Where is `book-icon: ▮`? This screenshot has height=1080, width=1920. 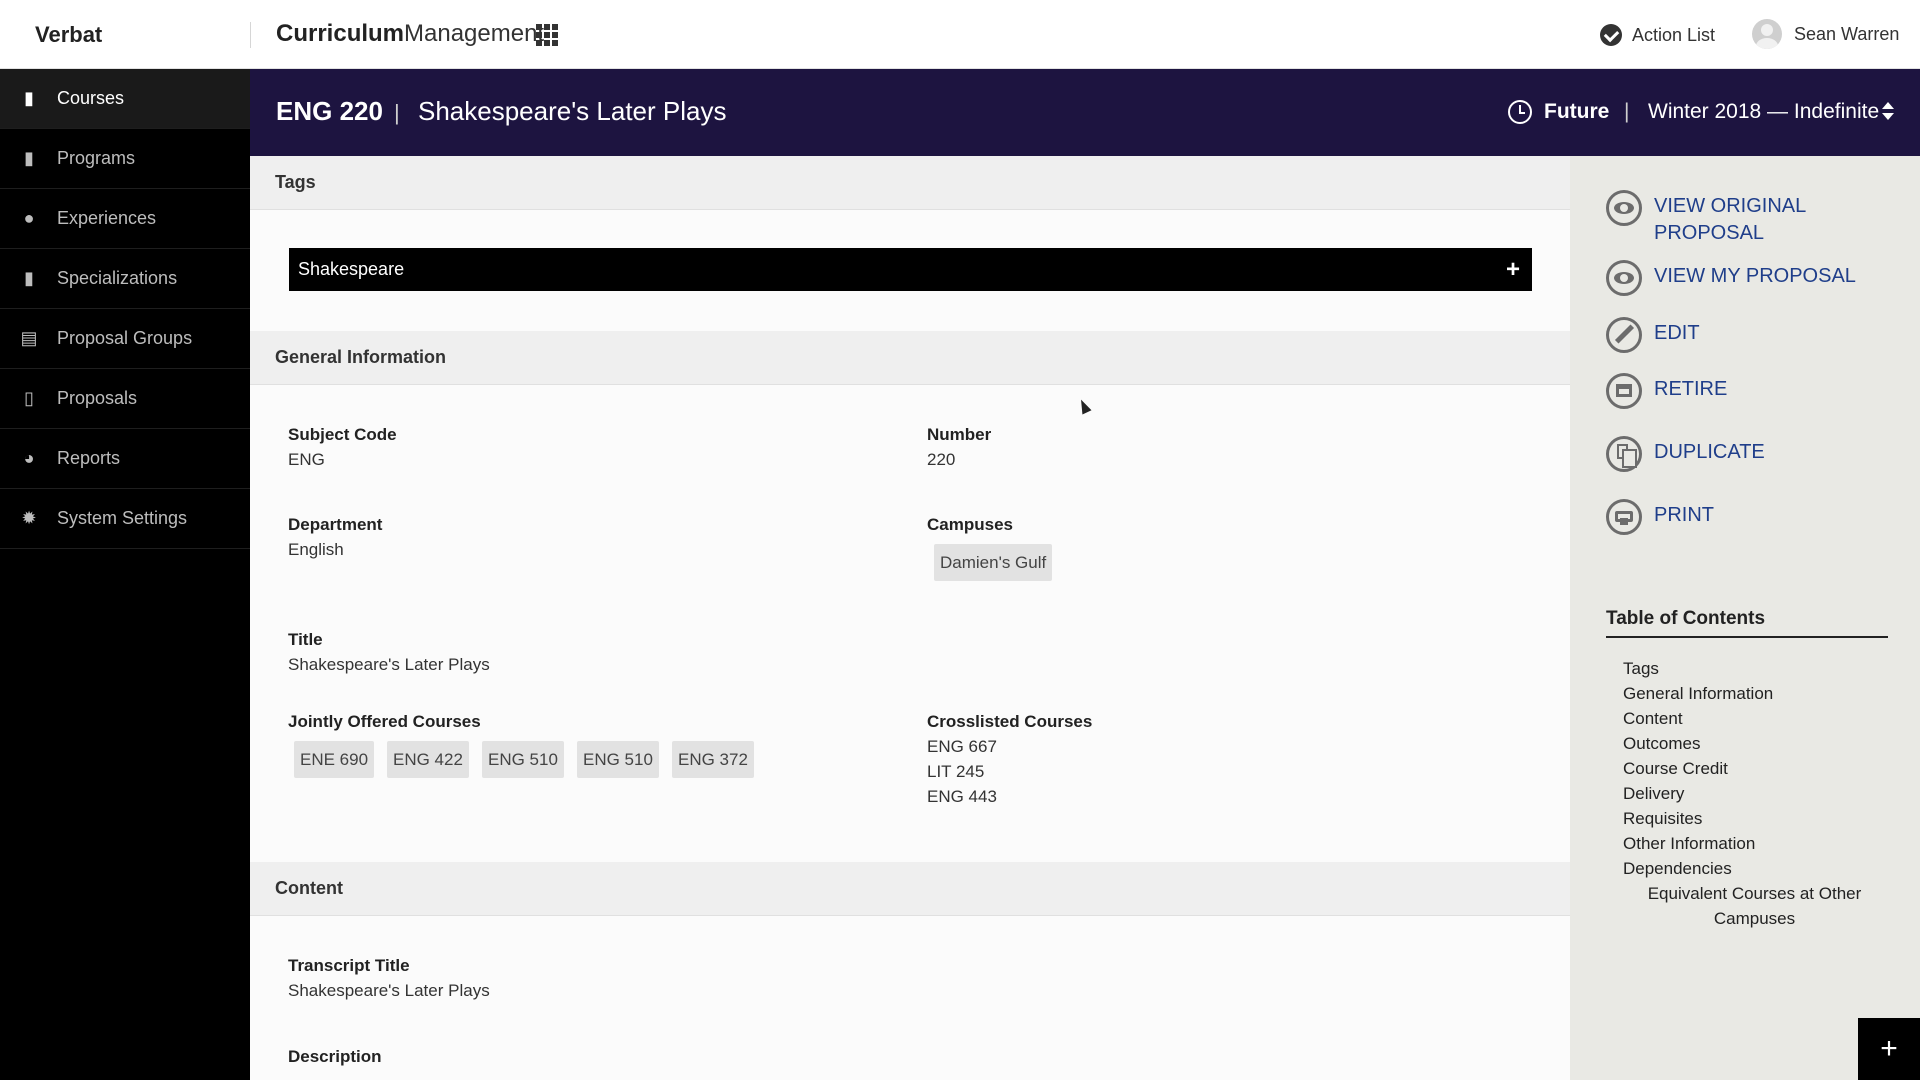
book-icon: ▮ is located at coordinates (29, 98).